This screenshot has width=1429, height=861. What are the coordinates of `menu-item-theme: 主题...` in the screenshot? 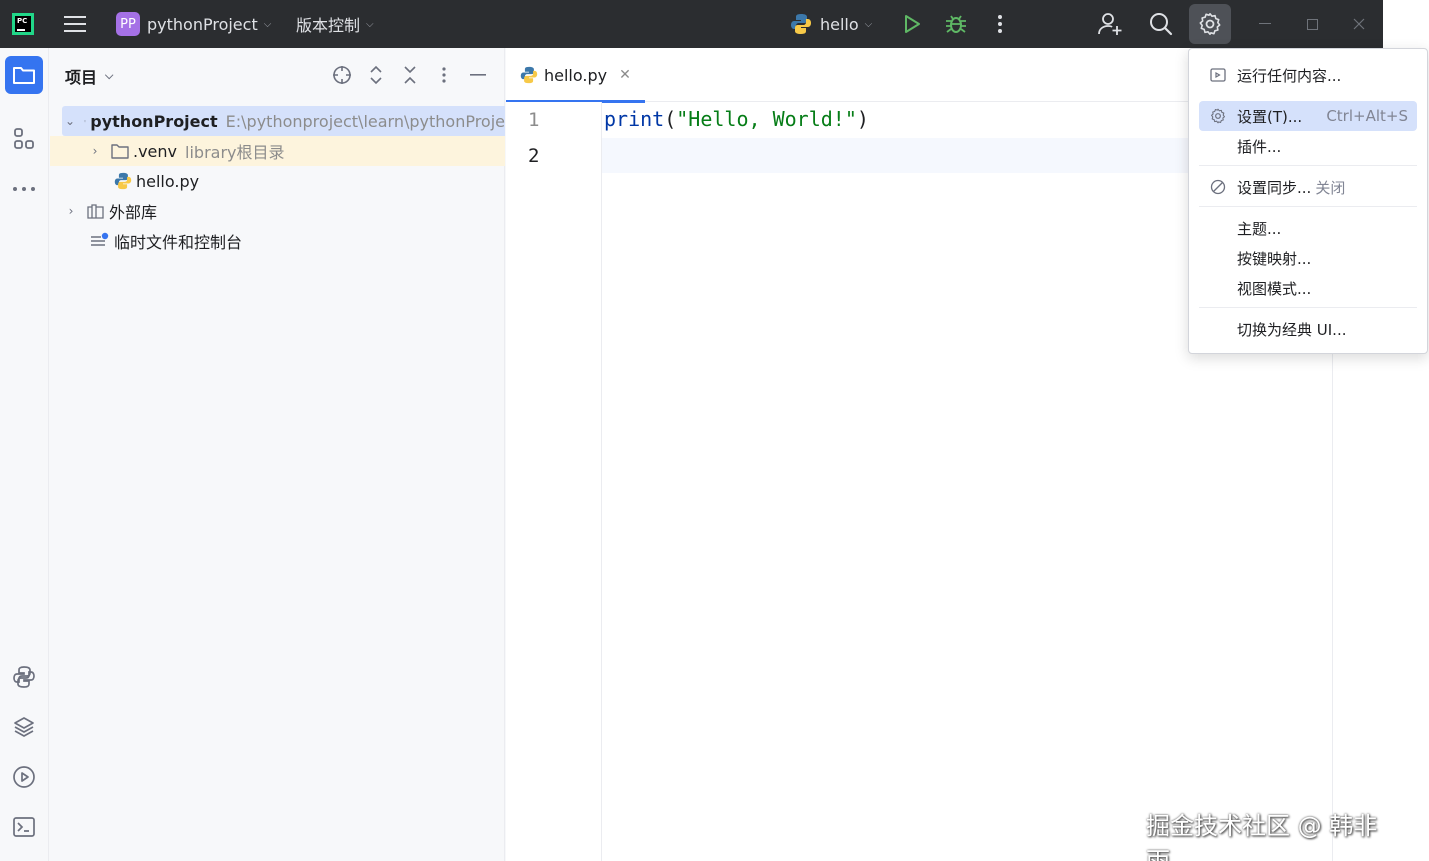 It's located at (1308, 228).